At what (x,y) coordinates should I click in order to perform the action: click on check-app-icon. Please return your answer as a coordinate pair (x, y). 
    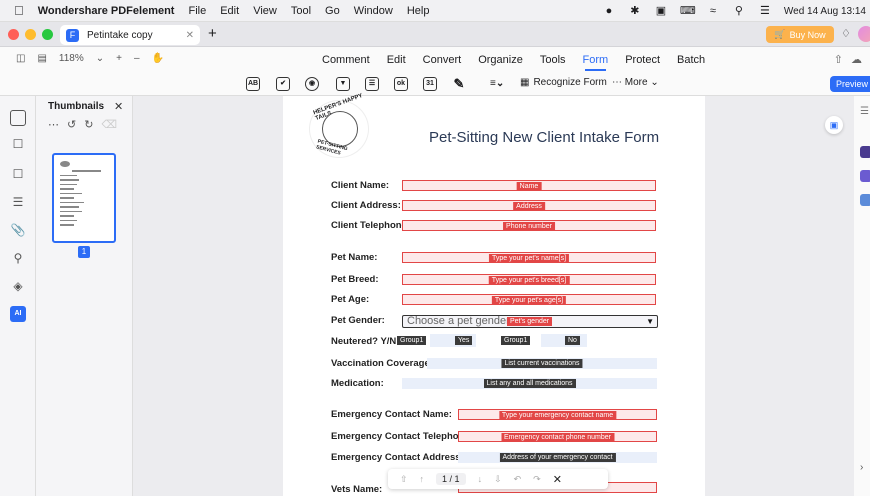
    Looking at the image, I should click on (865, 176).